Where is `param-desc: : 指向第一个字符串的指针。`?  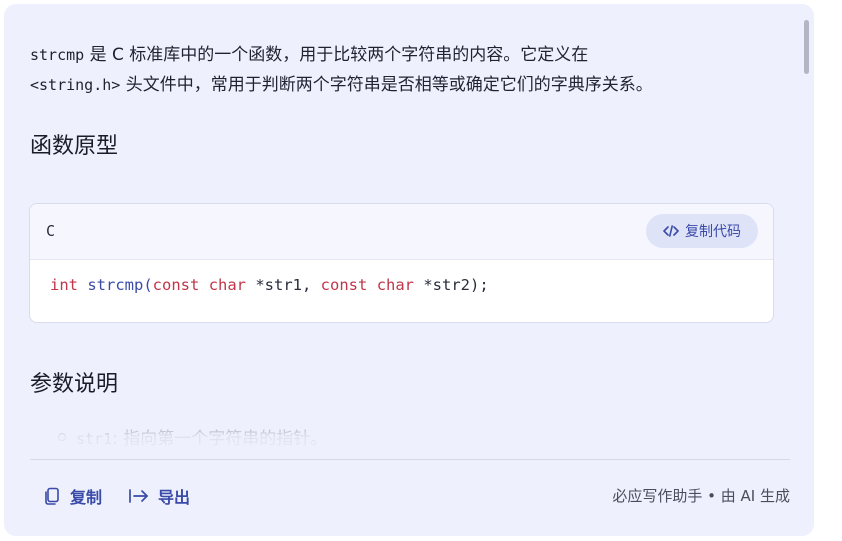 param-desc: : 指向第一个字符串的指针。 is located at coordinates (220, 439).